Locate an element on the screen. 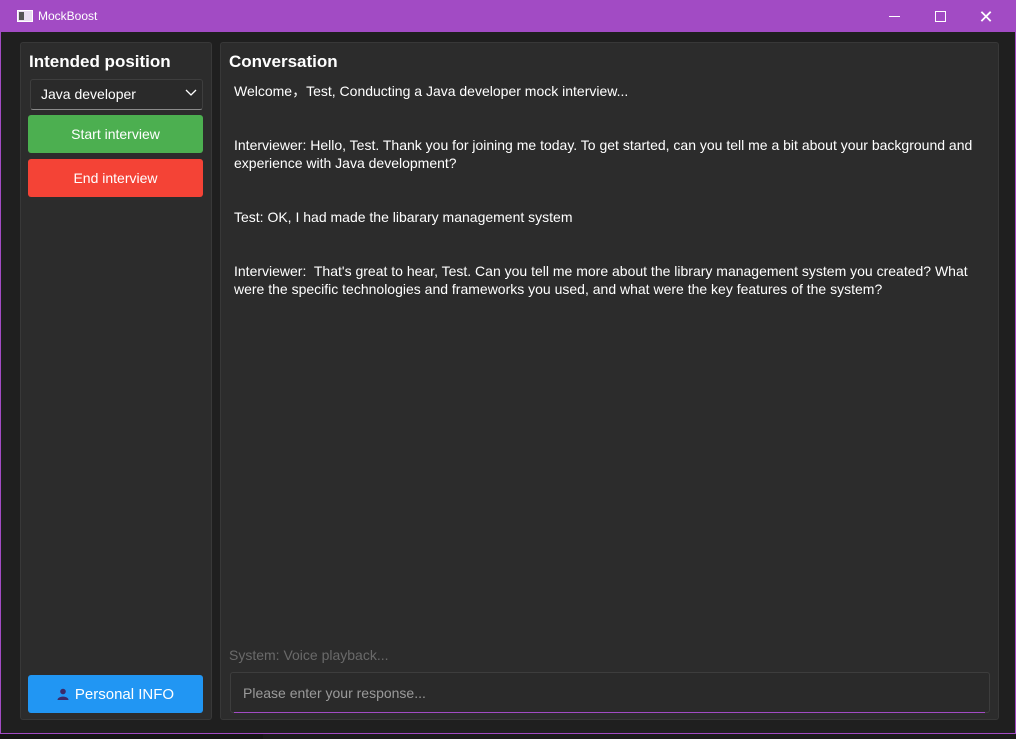 The image size is (1016, 739). start-interview-button: Start interview is located at coordinates (115, 134).